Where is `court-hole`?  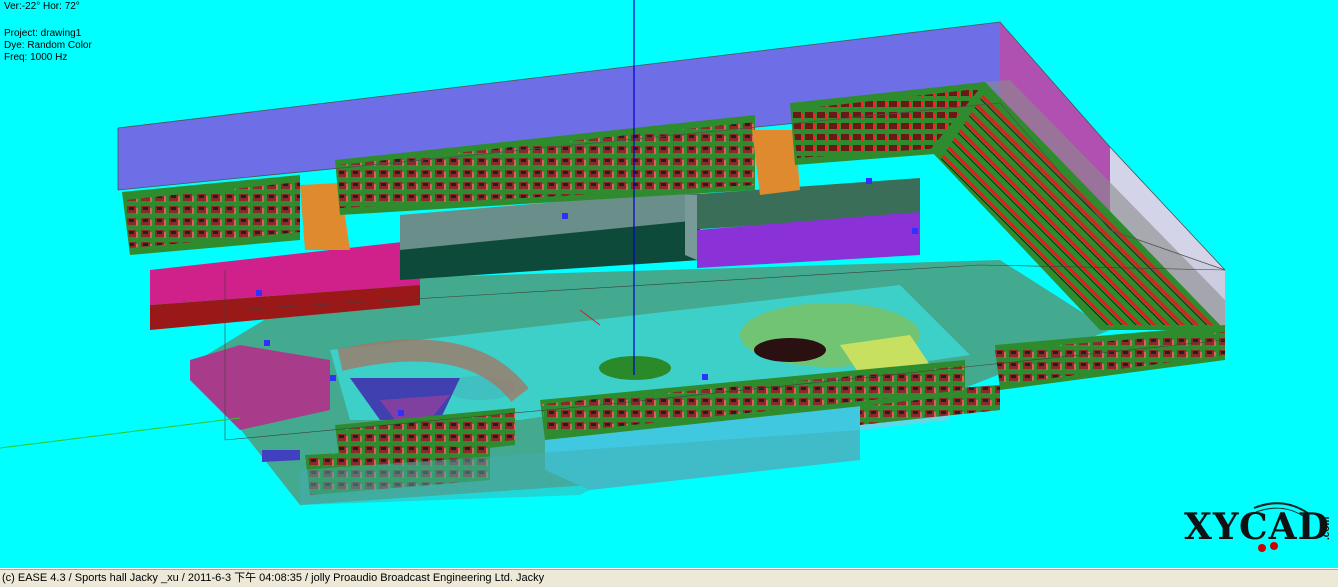 court-hole is located at coordinates (790, 350).